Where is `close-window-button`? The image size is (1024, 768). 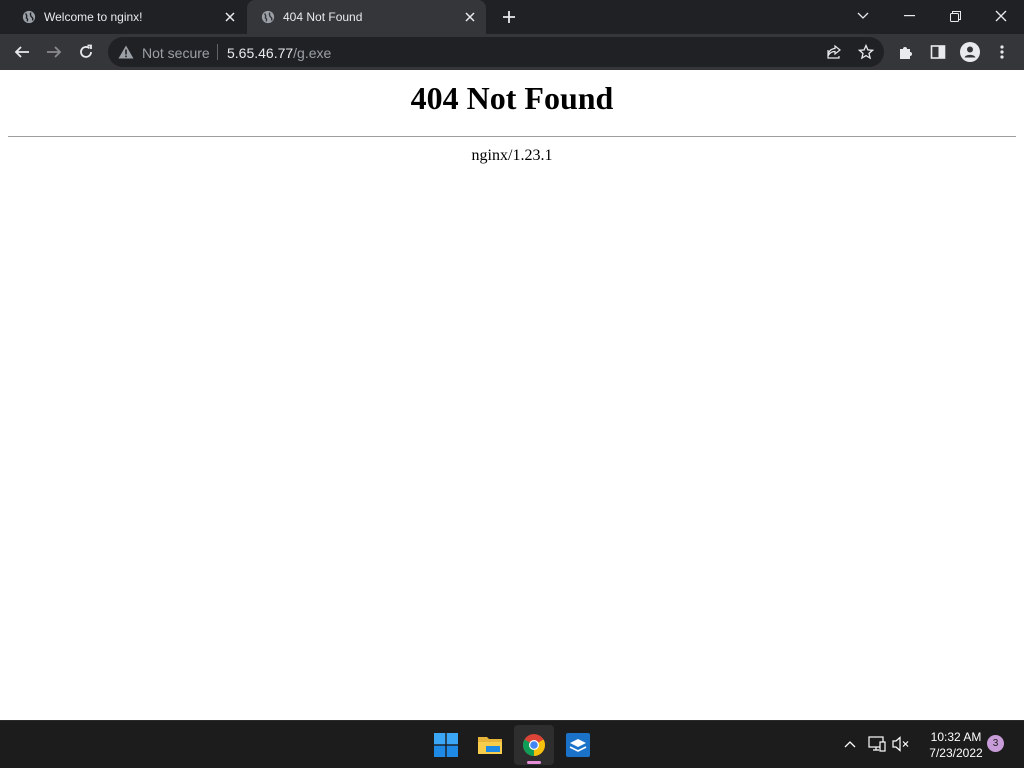 close-window-button is located at coordinates (1001, 16).